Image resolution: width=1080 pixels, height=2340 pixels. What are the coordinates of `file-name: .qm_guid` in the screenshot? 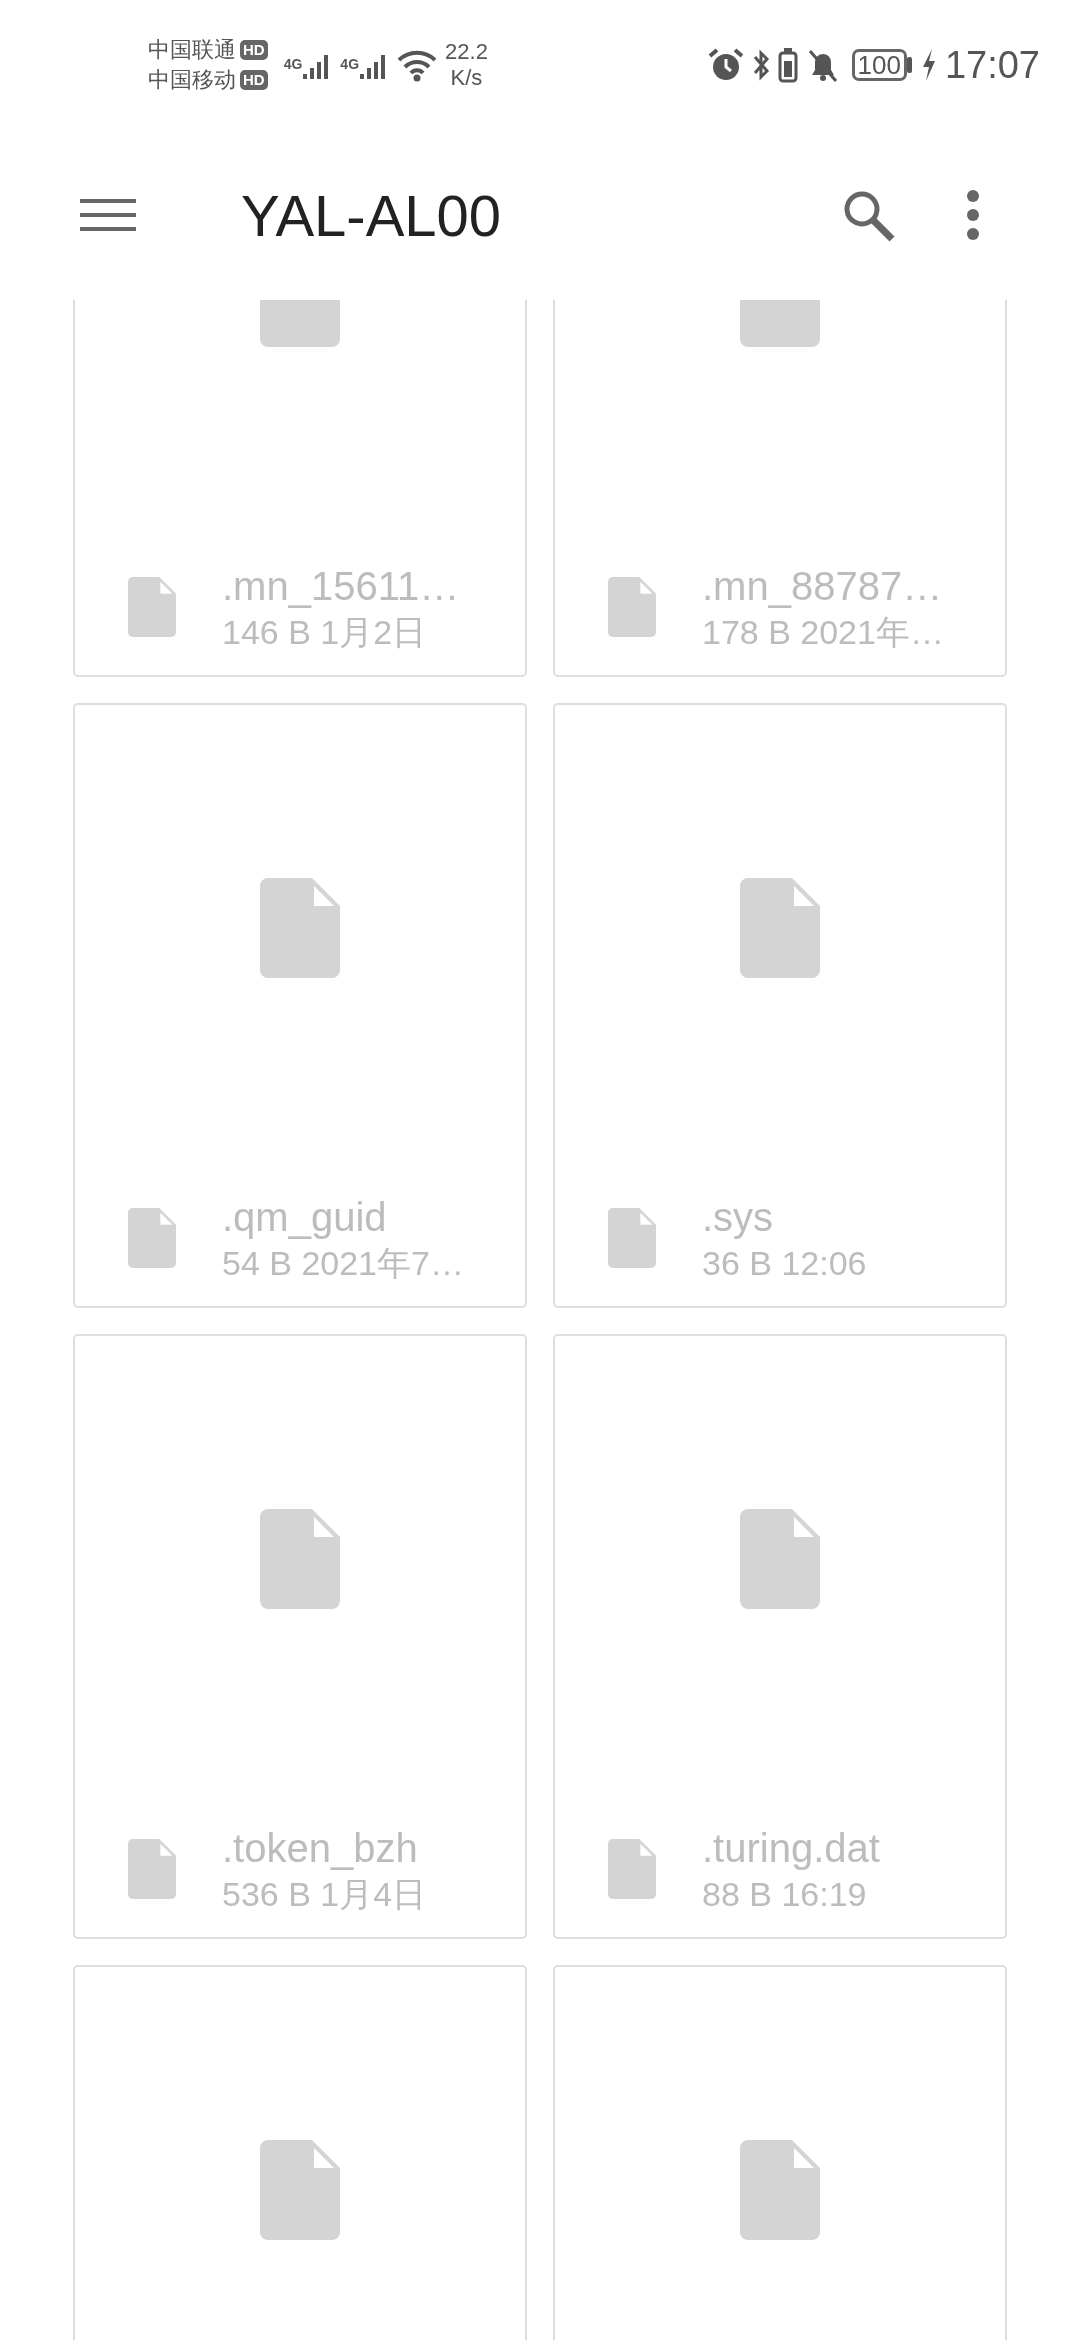 It's located at (305, 1217).